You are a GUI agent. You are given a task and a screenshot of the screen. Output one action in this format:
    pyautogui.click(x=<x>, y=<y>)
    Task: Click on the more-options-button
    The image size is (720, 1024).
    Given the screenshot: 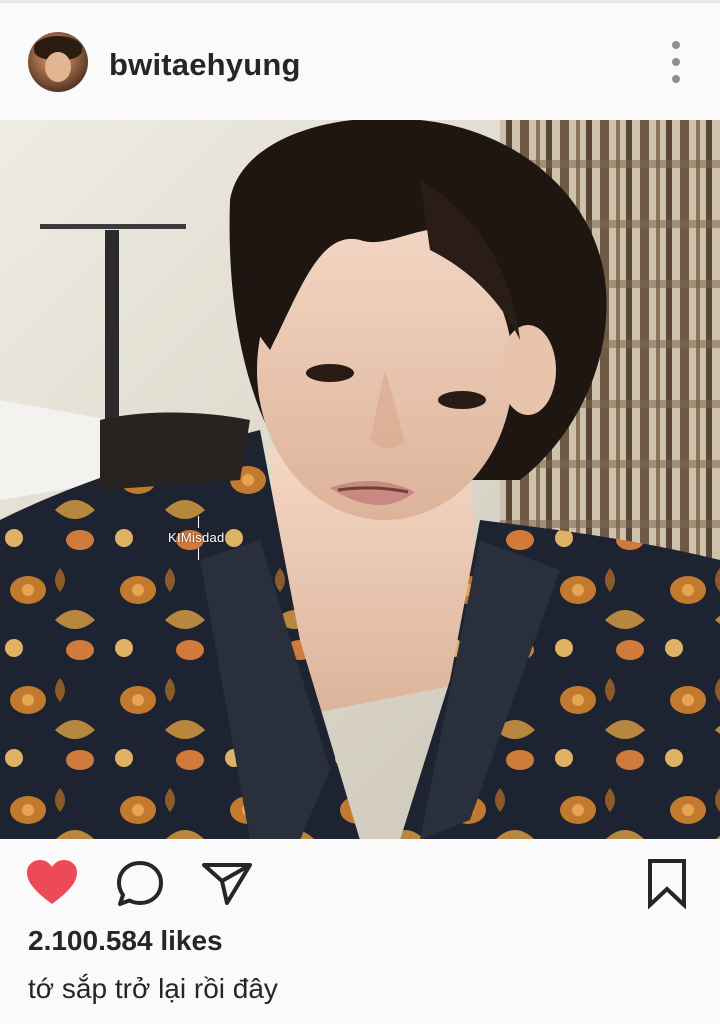 What is the action you would take?
    pyautogui.click(x=676, y=62)
    